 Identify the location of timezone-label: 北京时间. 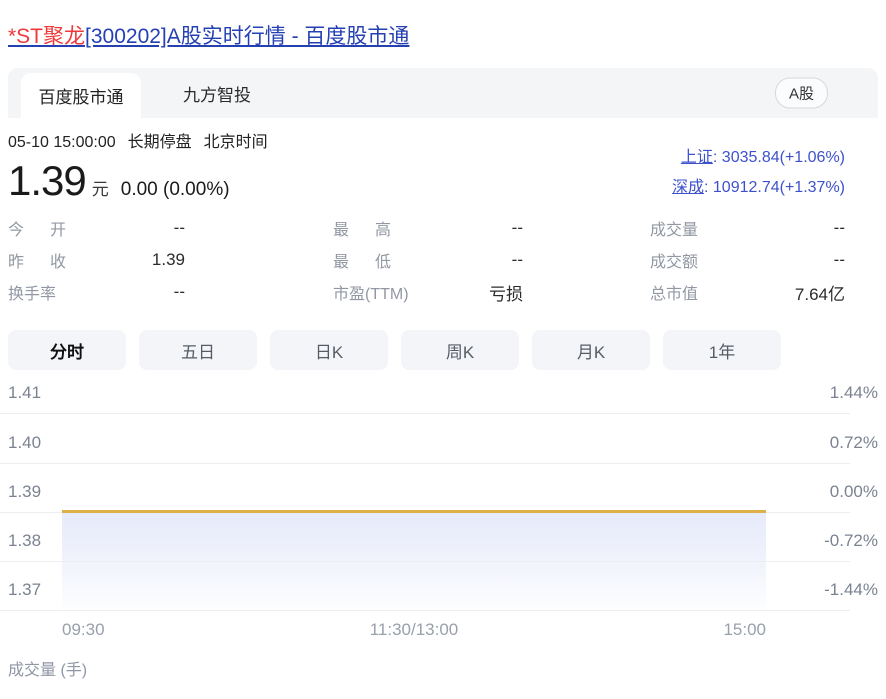
(235, 142).